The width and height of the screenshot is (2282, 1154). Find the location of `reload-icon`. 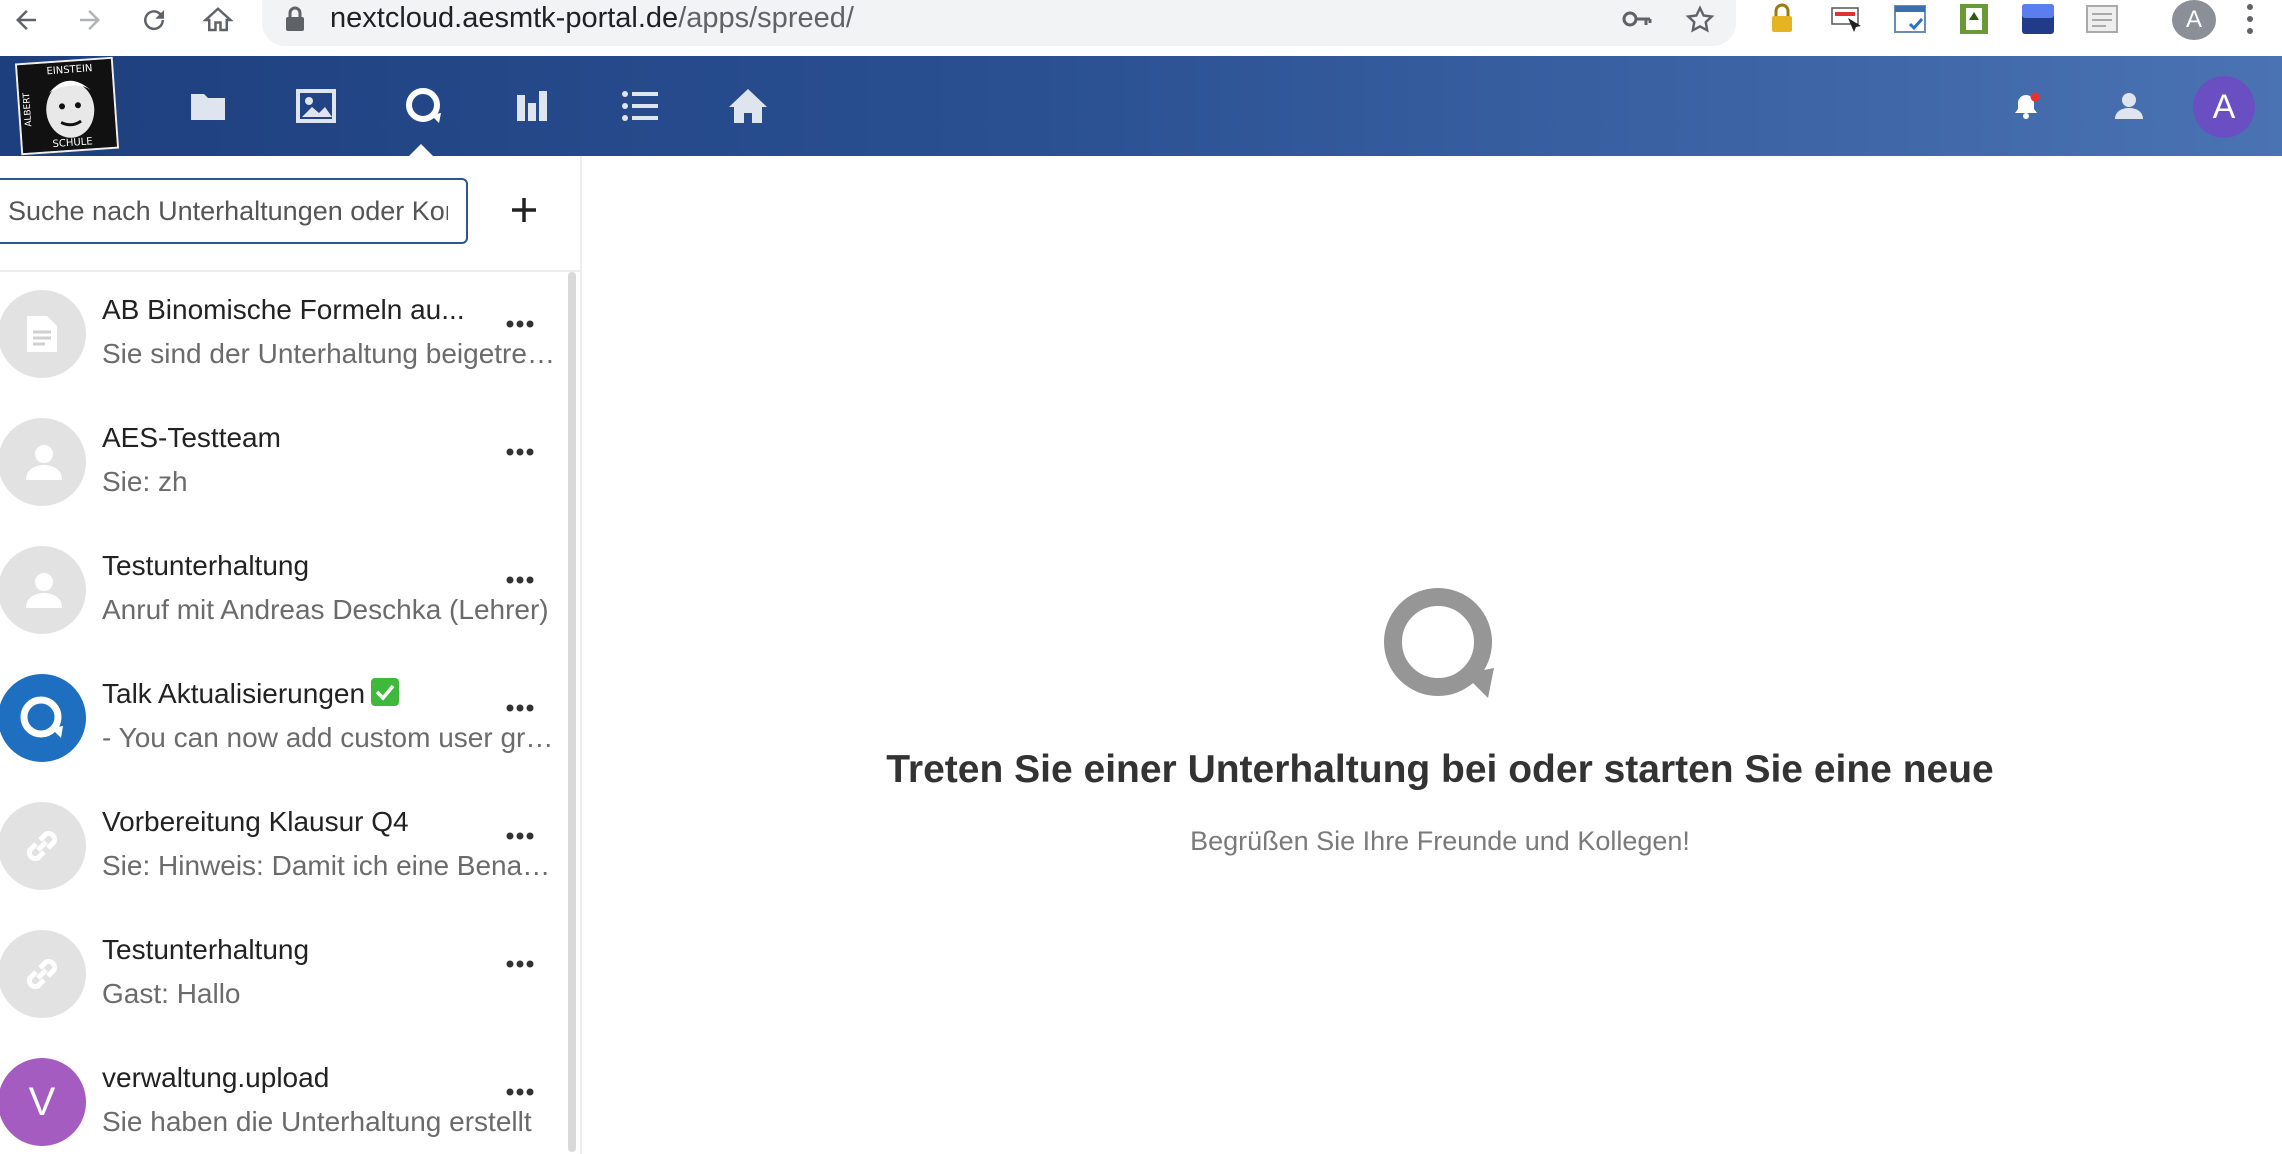

reload-icon is located at coordinates (154, 20).